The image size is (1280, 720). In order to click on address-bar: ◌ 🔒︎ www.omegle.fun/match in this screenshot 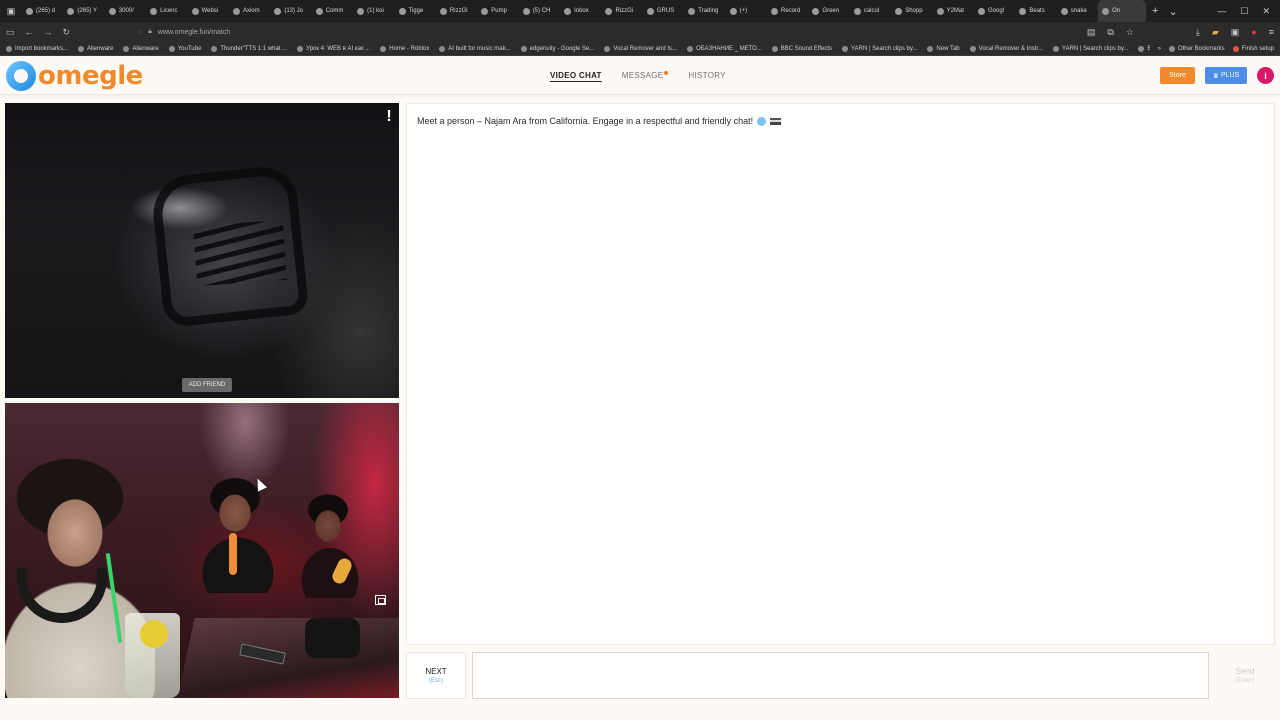, I will do `click(602, 32)`.